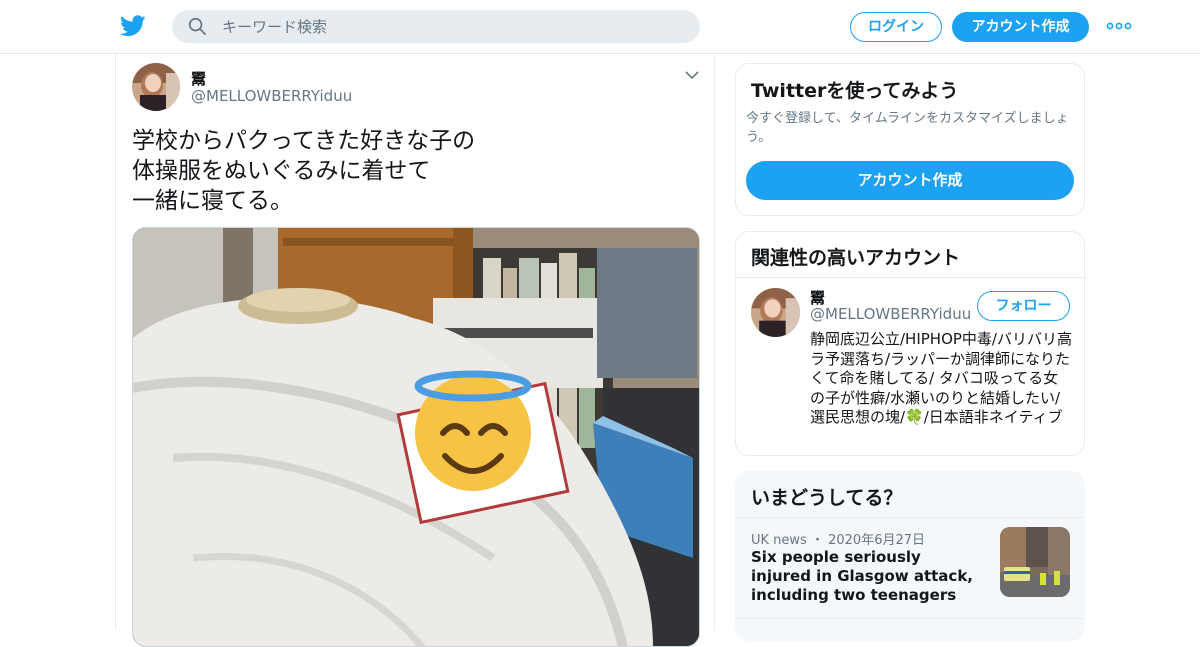 The height and width of the screenshot is (647, 1200). I want to click on divider, so click(910, 618).